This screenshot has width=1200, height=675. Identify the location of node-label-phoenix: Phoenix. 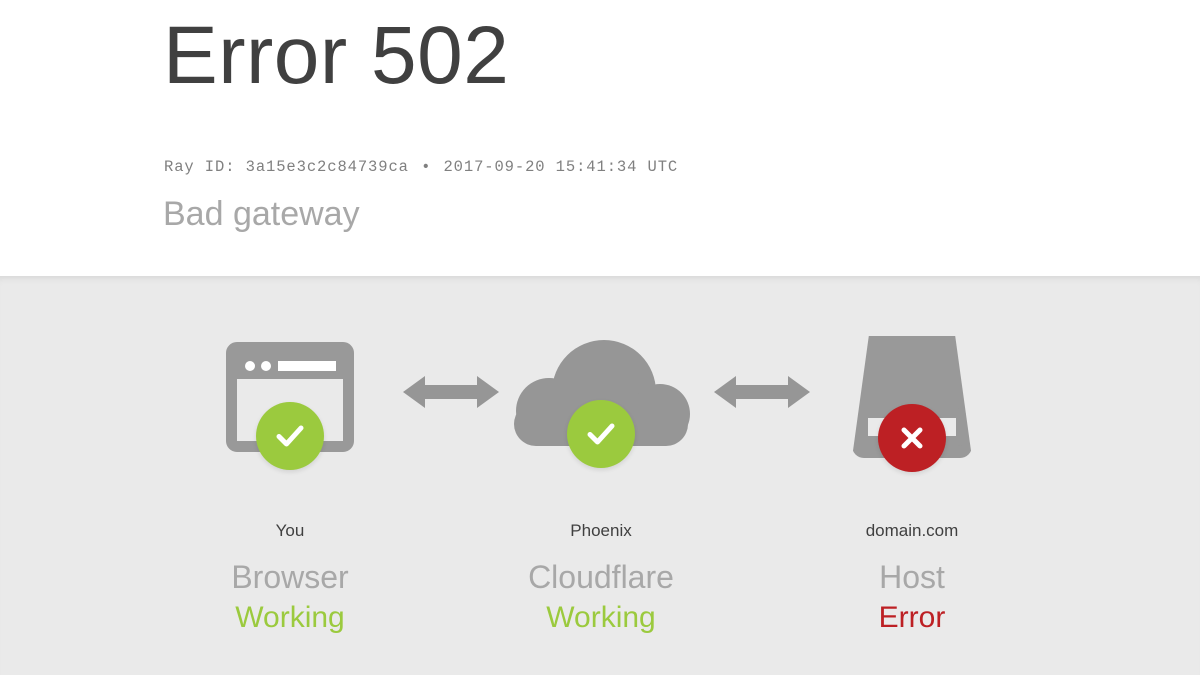
(601, 530).